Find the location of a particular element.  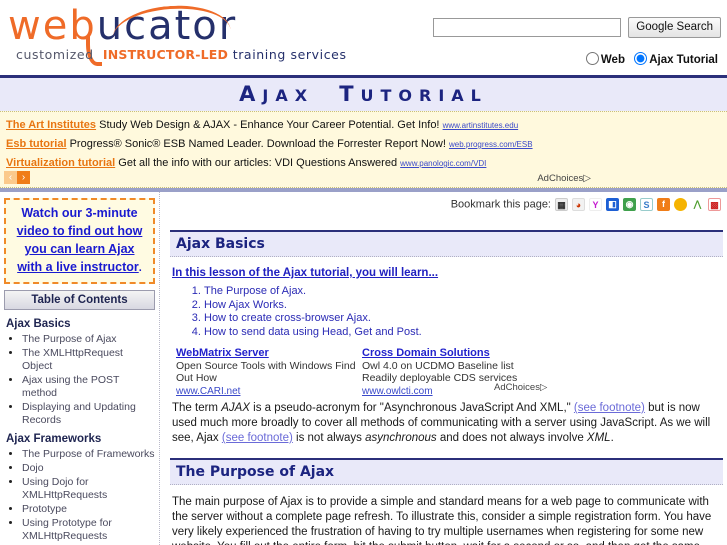

radio-web is located at coordinates (592, 58).